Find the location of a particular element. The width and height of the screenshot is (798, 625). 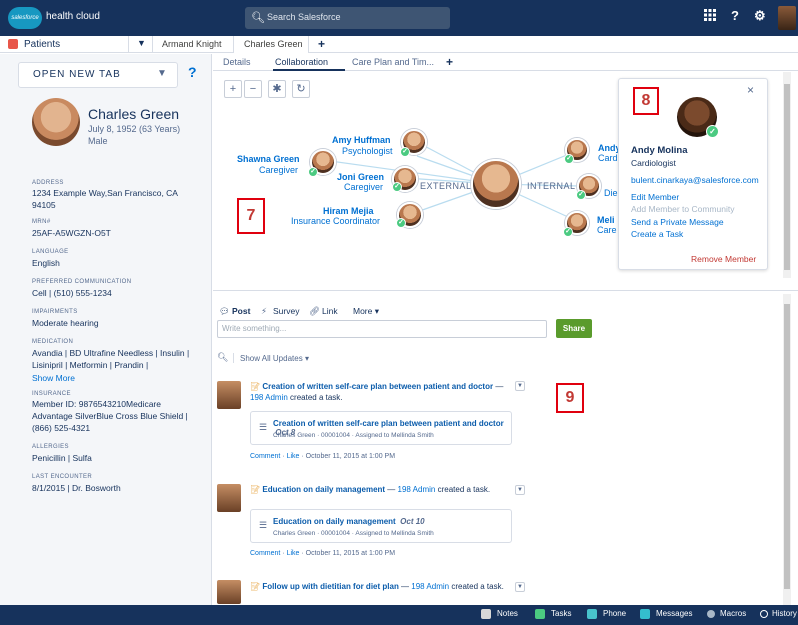

share-button: Share is located at coordinates (574, 328).